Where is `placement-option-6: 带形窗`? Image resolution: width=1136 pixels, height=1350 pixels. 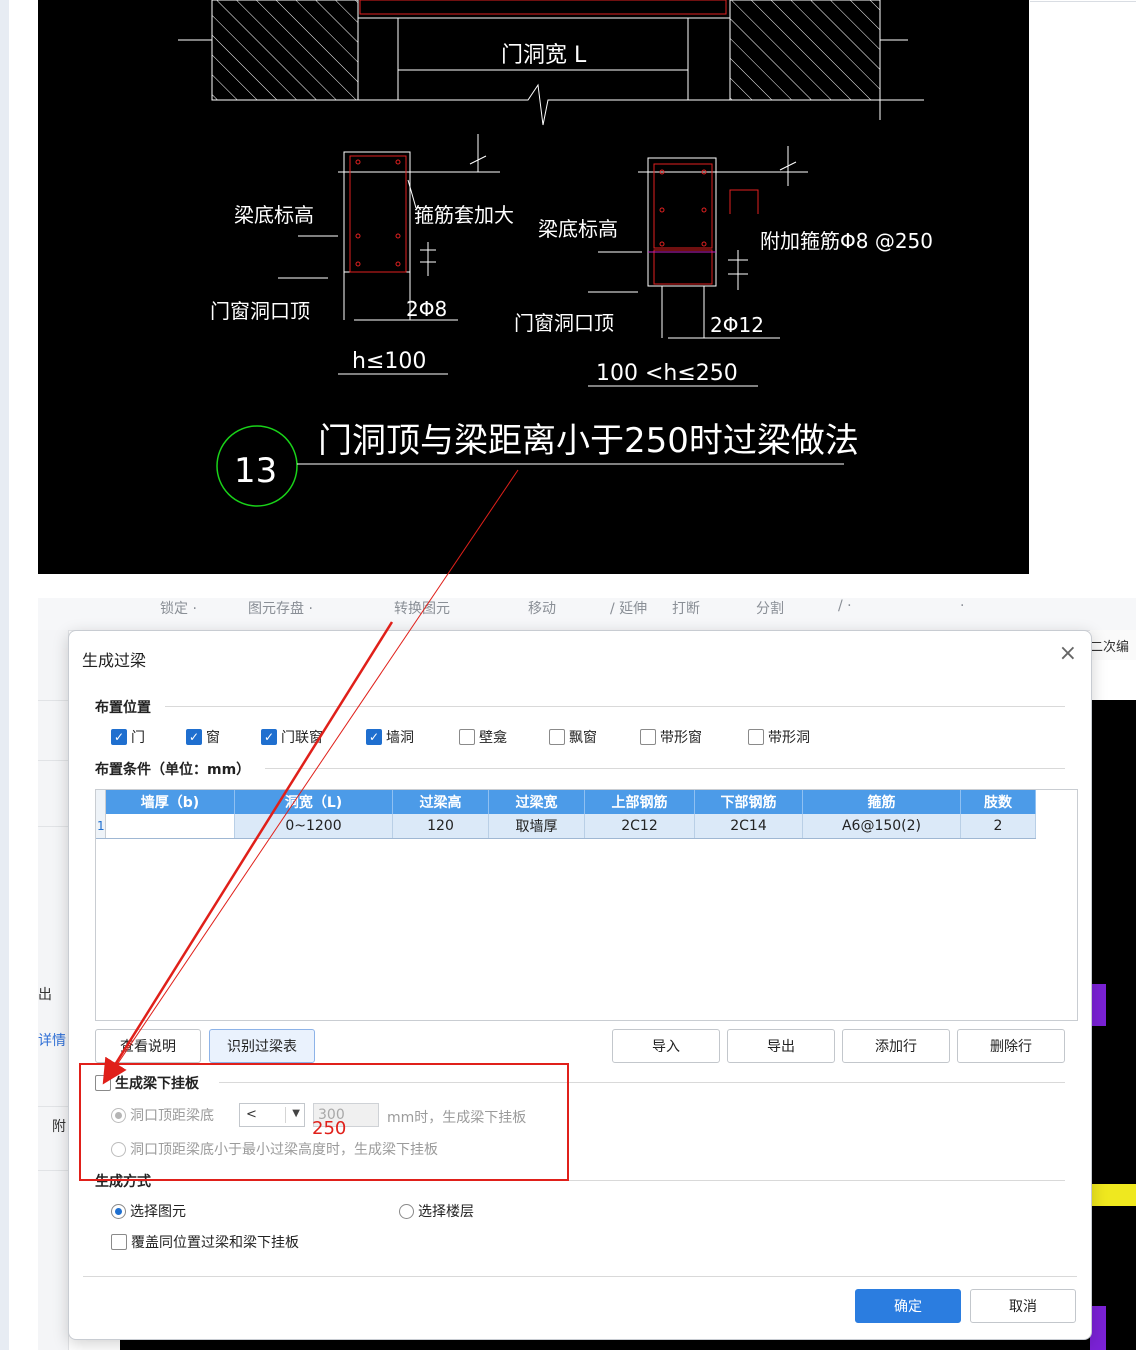 placement-option-6: 带形窗 is located at coordinates (671, 737).